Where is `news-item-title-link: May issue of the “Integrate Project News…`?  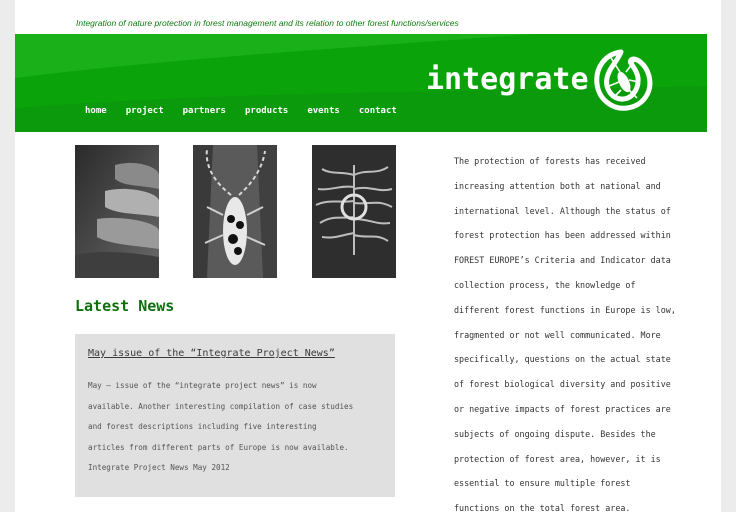 news-item-title-link: May issue of the “Integrate Project News… is located at coordinates (211, 353).